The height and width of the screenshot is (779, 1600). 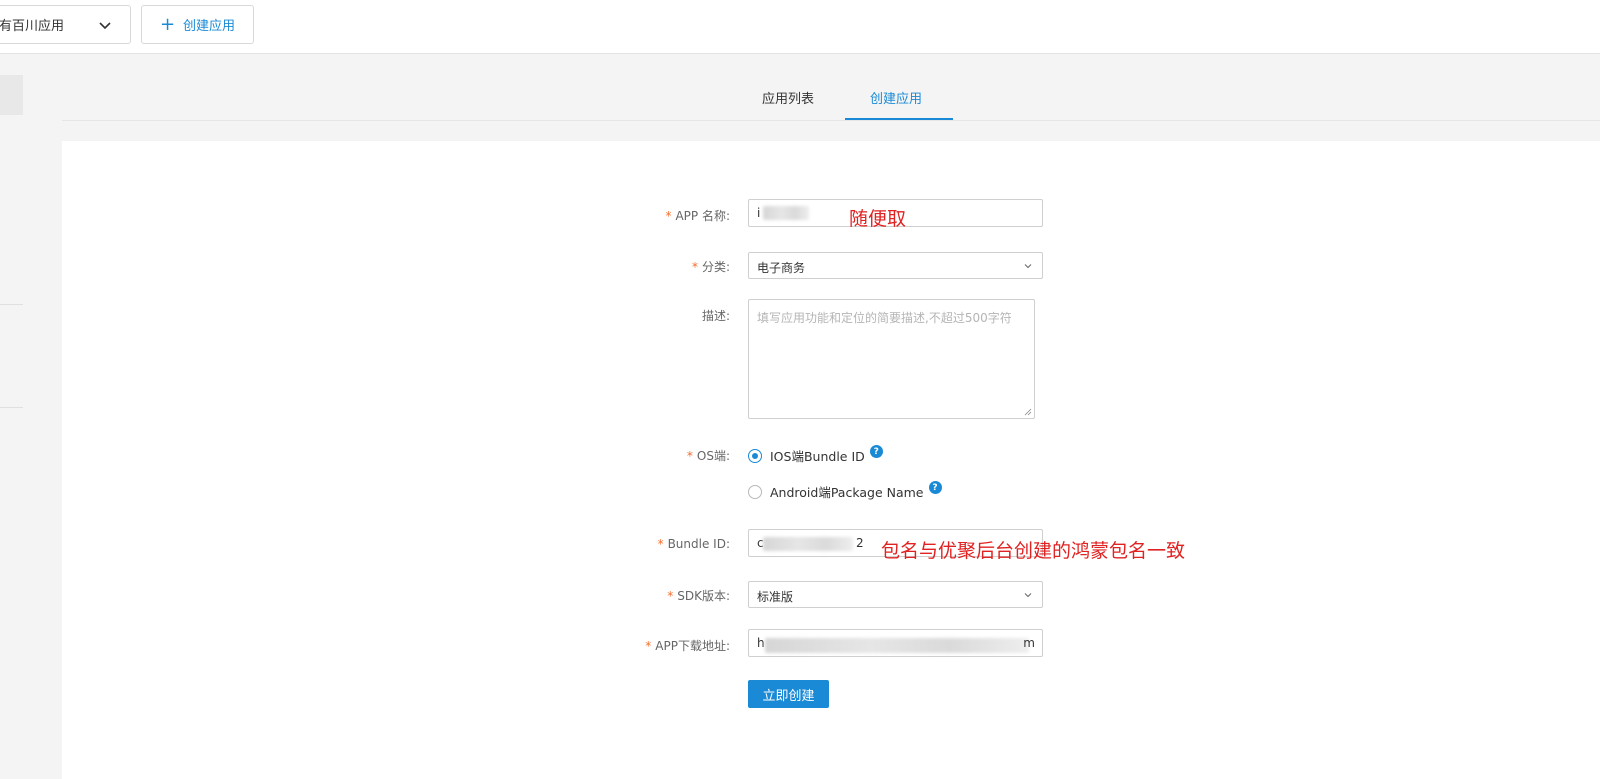 What do you see at coordinates (697, 216) in the screenshot?
I see `app-name-label: * APP 名称:` at bounding box center [697, 216].